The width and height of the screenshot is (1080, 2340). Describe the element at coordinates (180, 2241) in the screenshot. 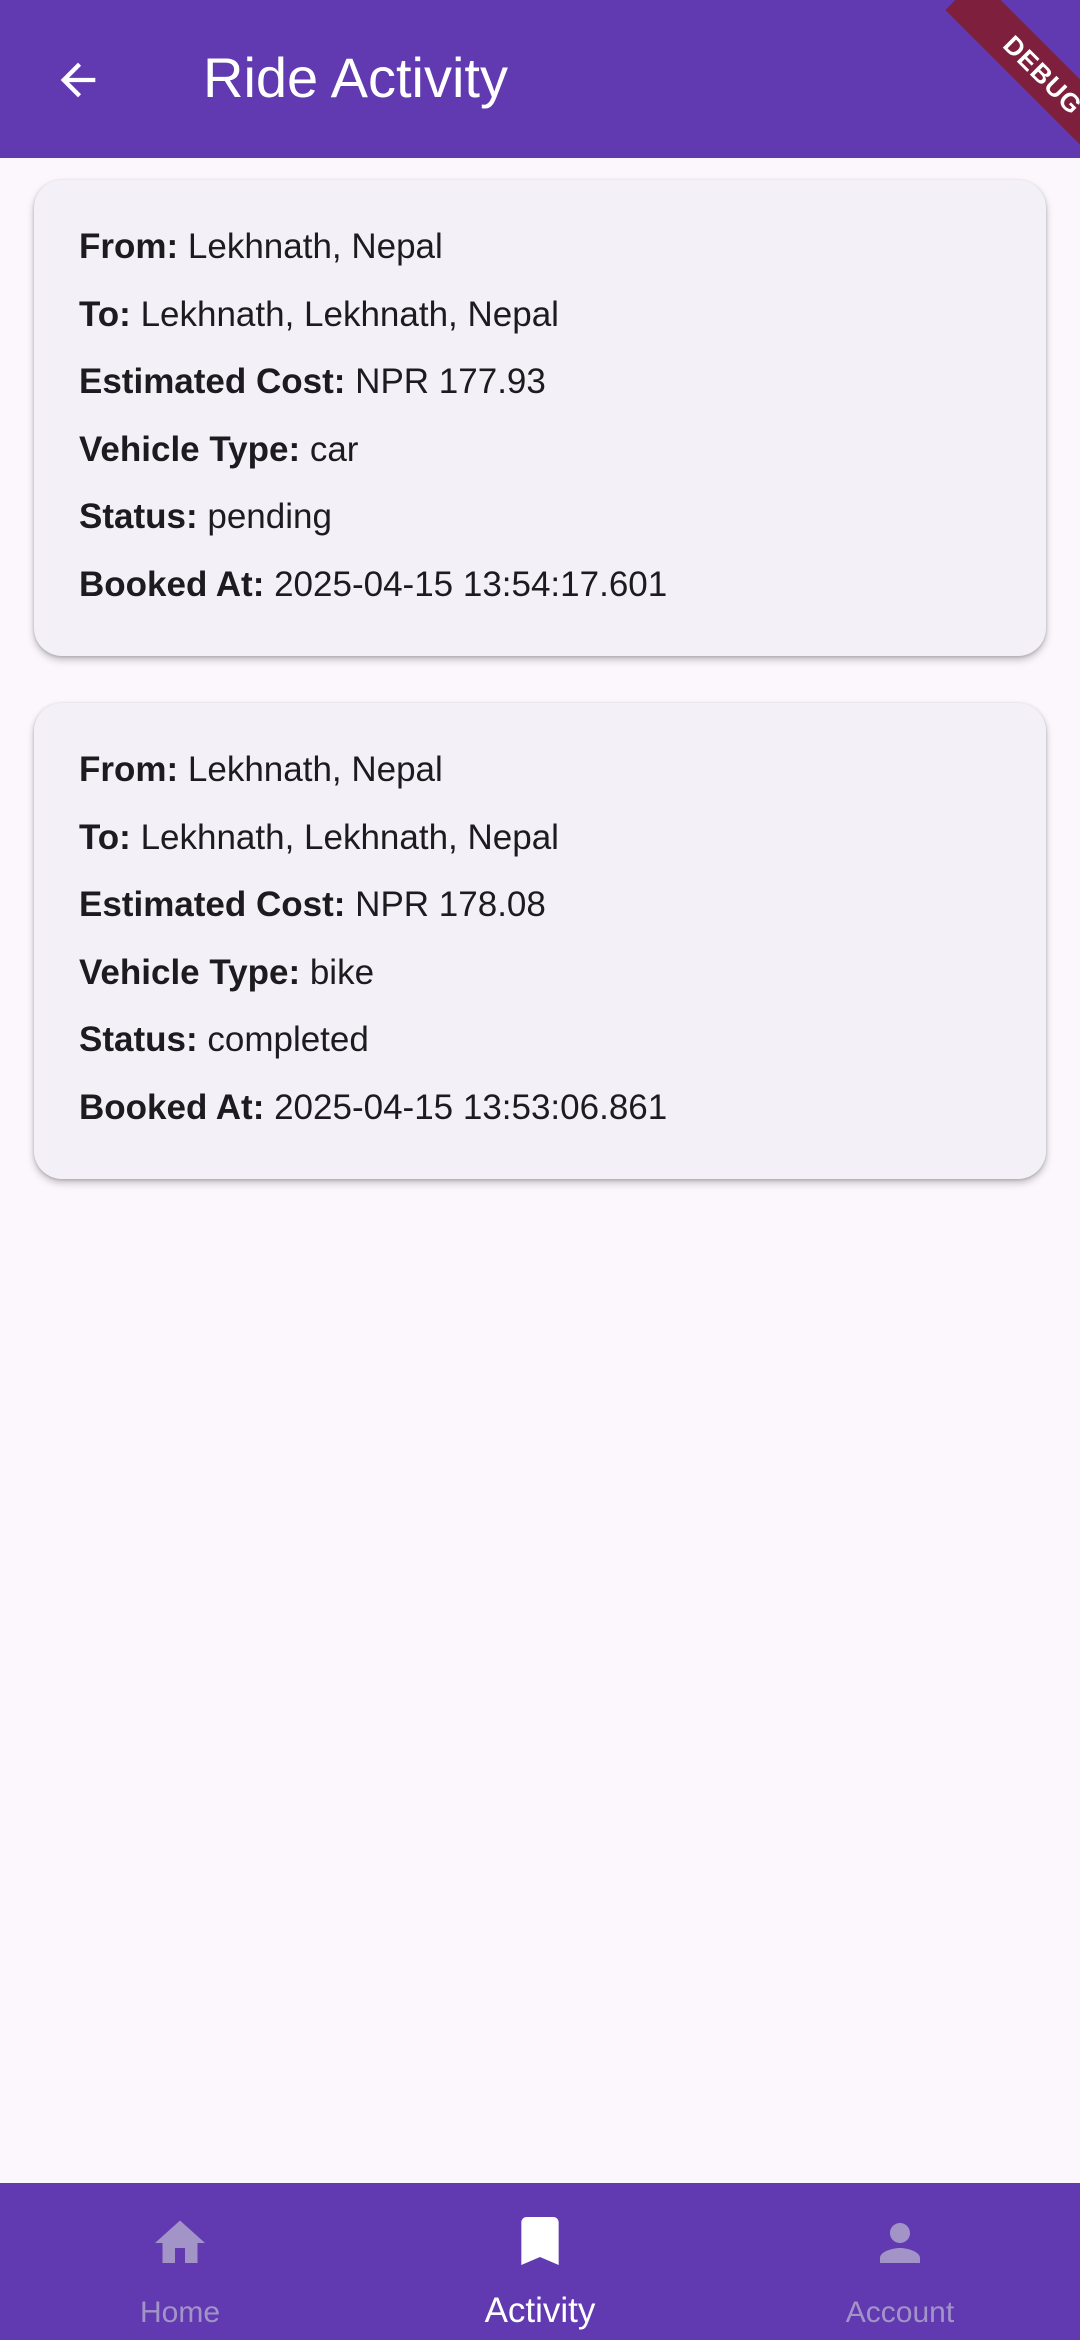

I see `home-icon` at that location.